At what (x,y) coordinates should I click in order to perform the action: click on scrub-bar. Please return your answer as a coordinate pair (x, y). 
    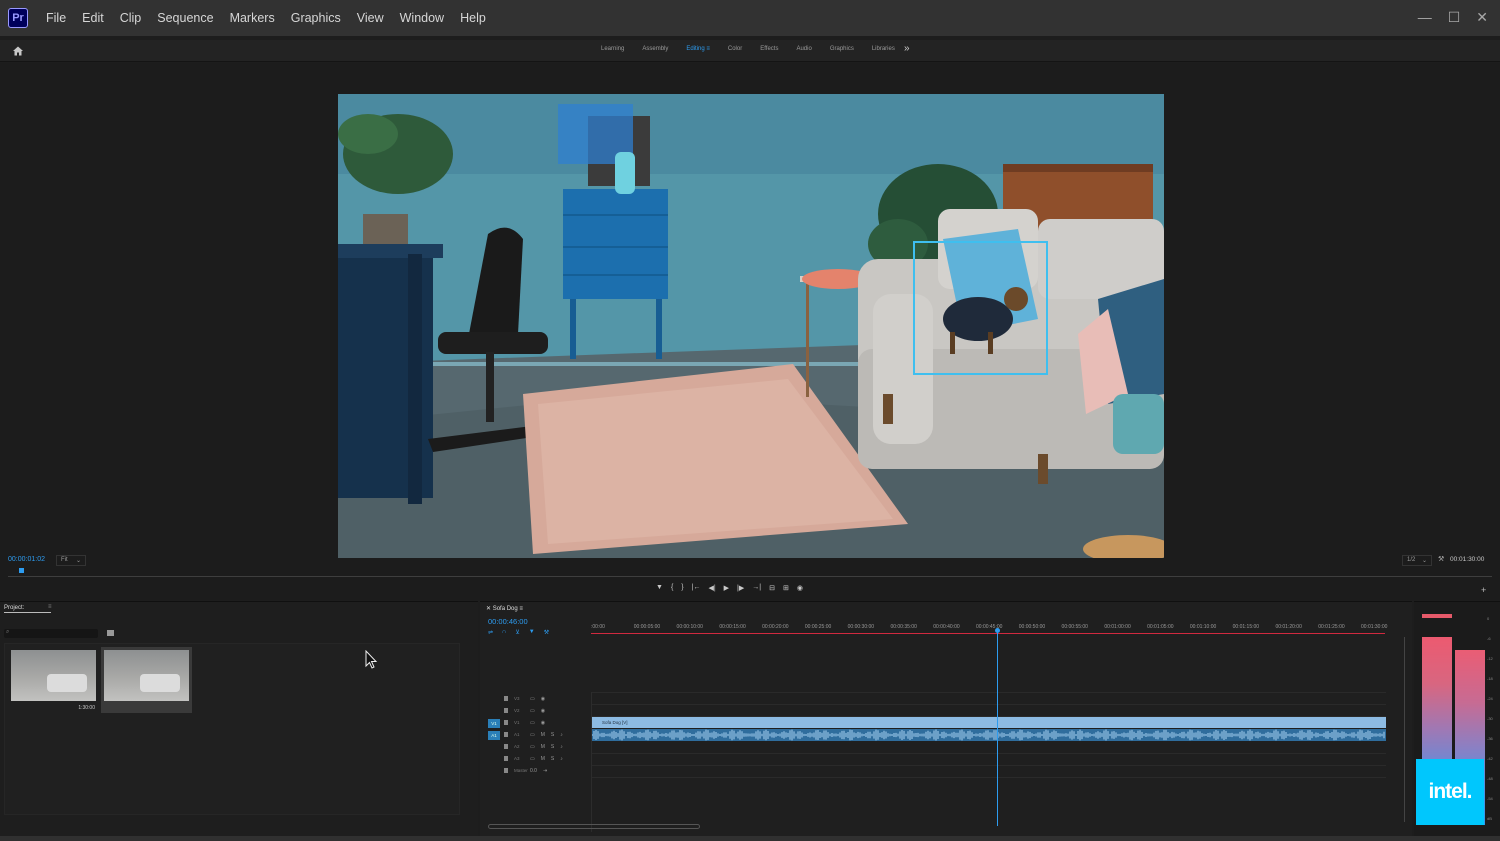
    Looking at the image, I should click on (750, 576).